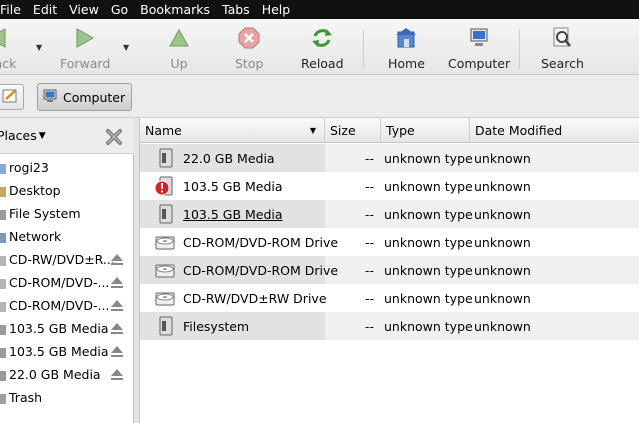 The width and height of the screenshot is (639, 423). Describe the element at coordinates (3, 237) in the screenshot. I see `network-icon` at that location.